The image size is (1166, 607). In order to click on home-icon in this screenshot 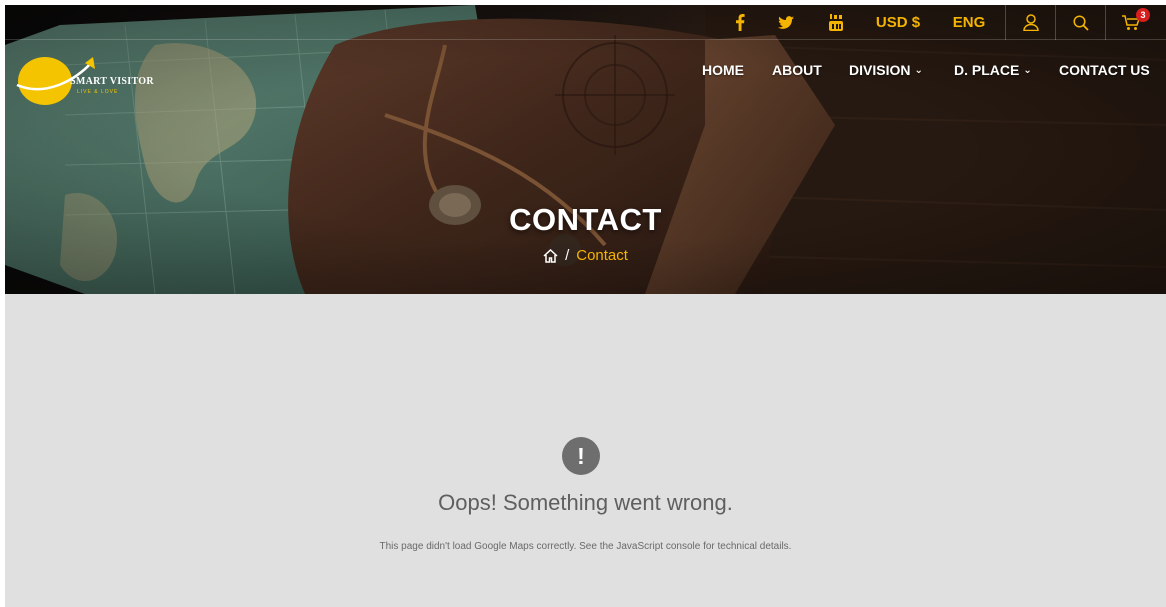, I will do `click(550, 255)`.